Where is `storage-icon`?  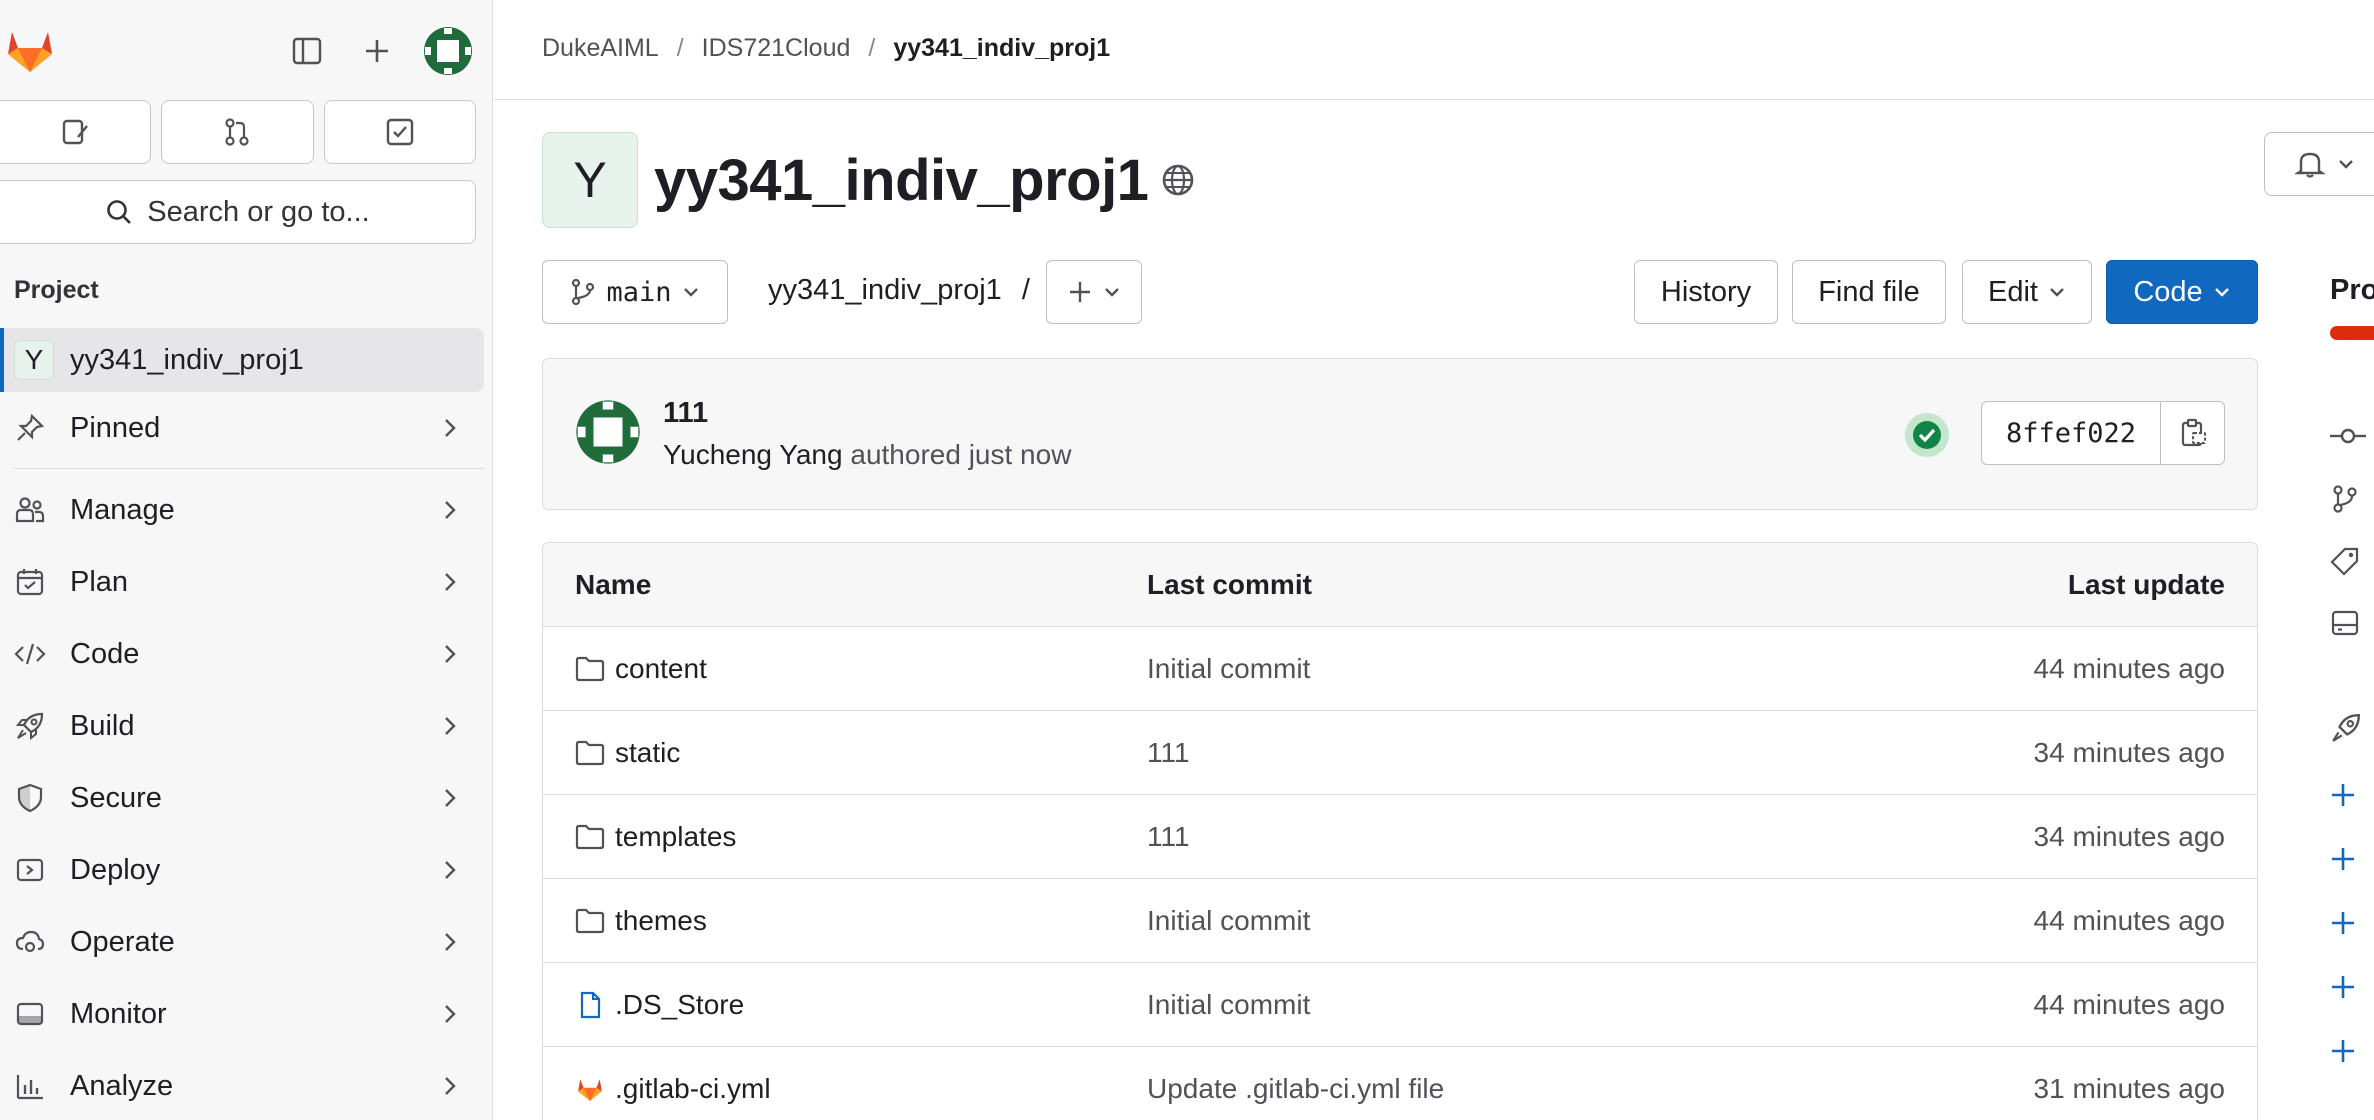
storage-icon is located at coordinates (2345, 623).